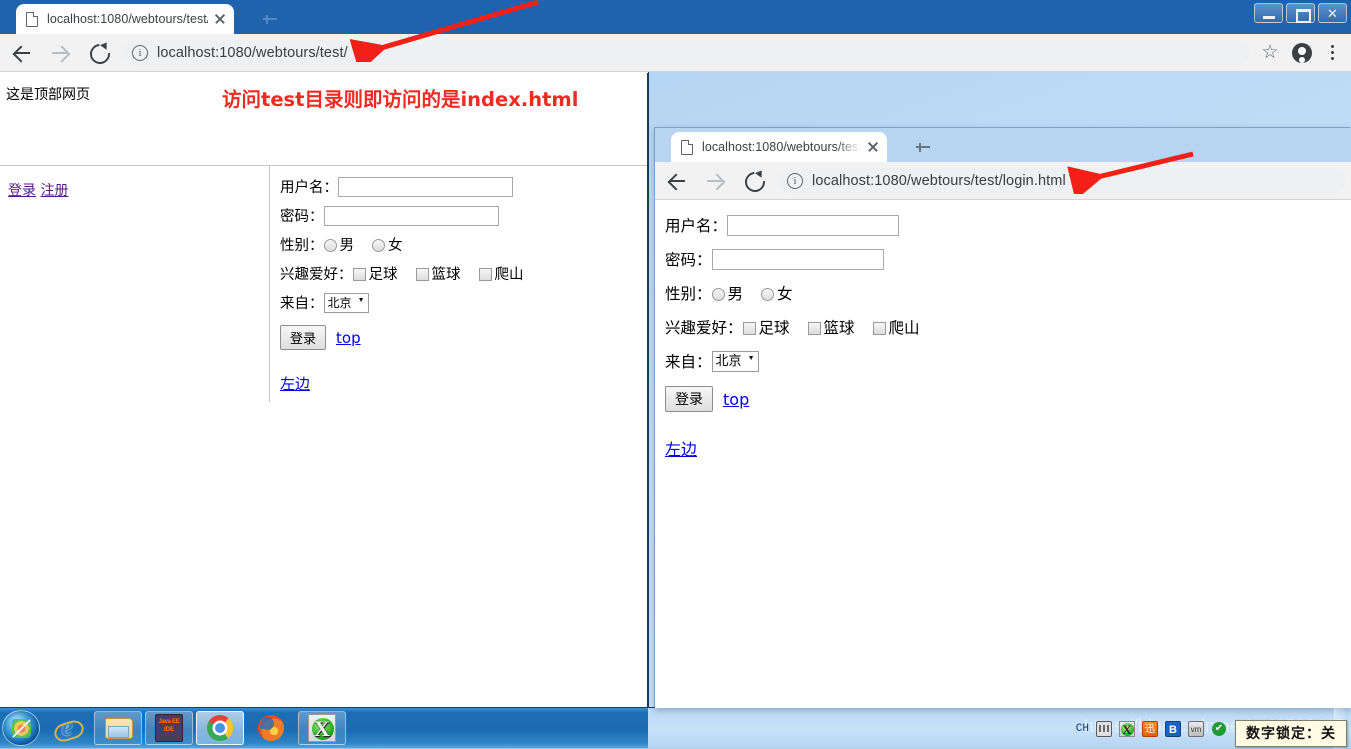 The image size is (1351, 749). What do you see at coordinates (1061, 180) in the screenshot?
I see `window2-address-bar: localhost:1080/webtours/test/login.html` at bounding box center [1061, 180].